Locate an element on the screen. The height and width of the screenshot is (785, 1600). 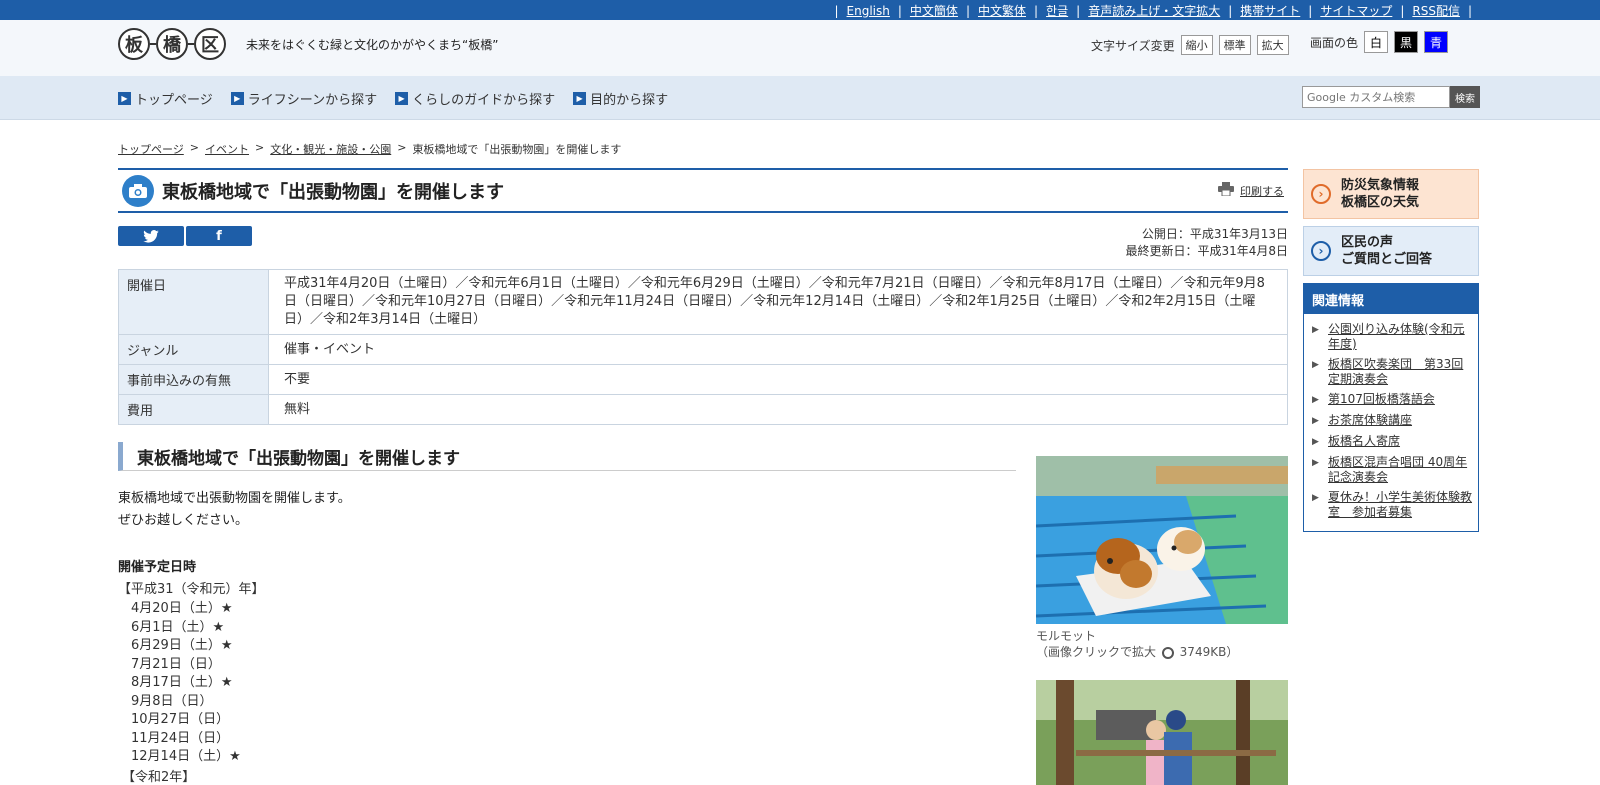
related-link: 板橋区混声合唱団 40周年記念演奏会 is located at coordinates (1400, 470).